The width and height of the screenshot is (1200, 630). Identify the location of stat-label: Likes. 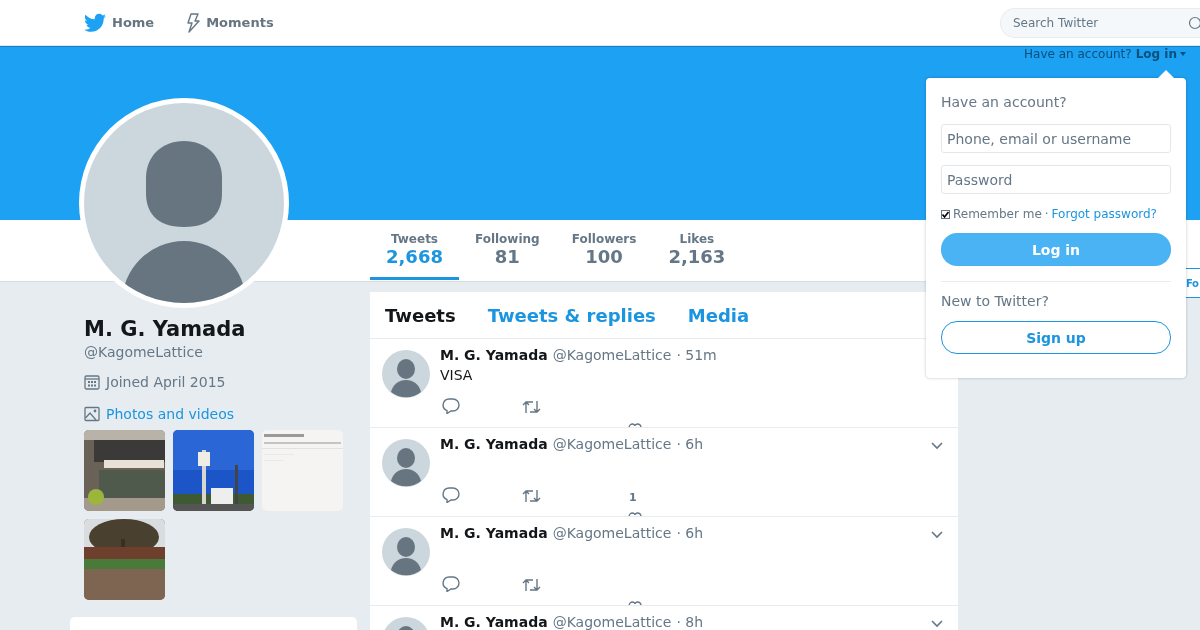
(697, 239).